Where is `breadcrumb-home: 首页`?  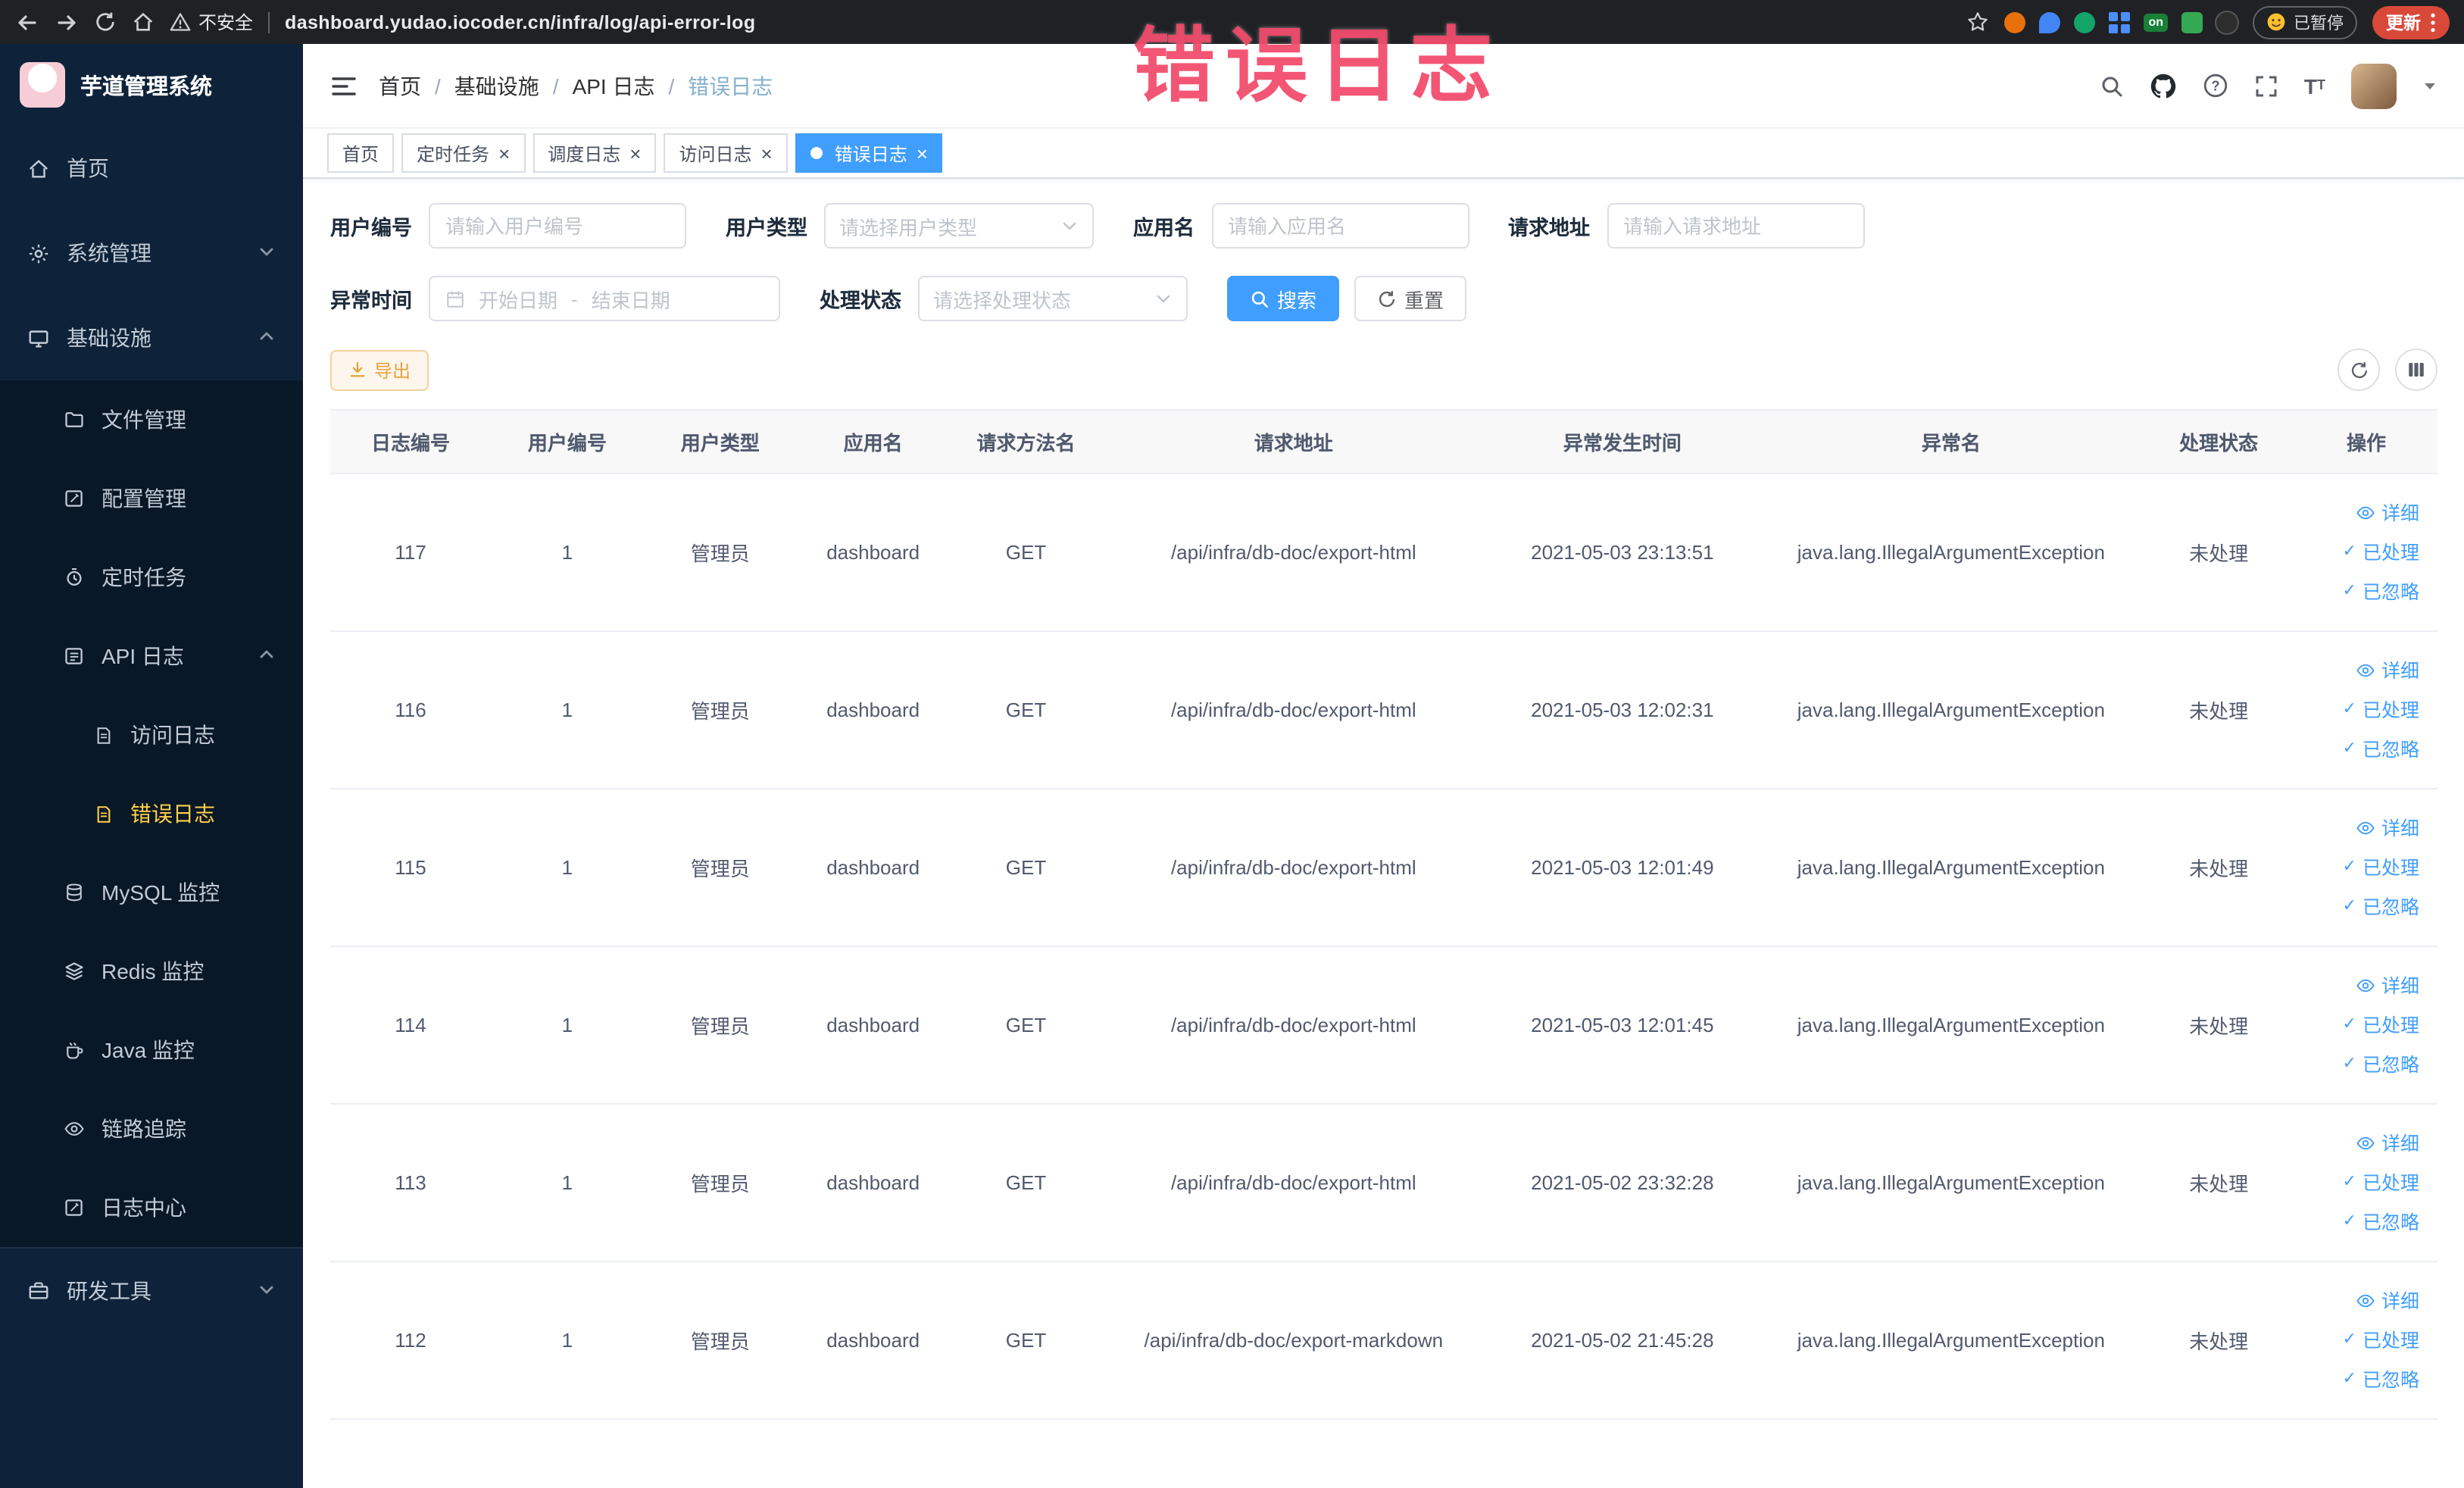
breadcrumb-home: 首页 is located at coordinates (400, 85).